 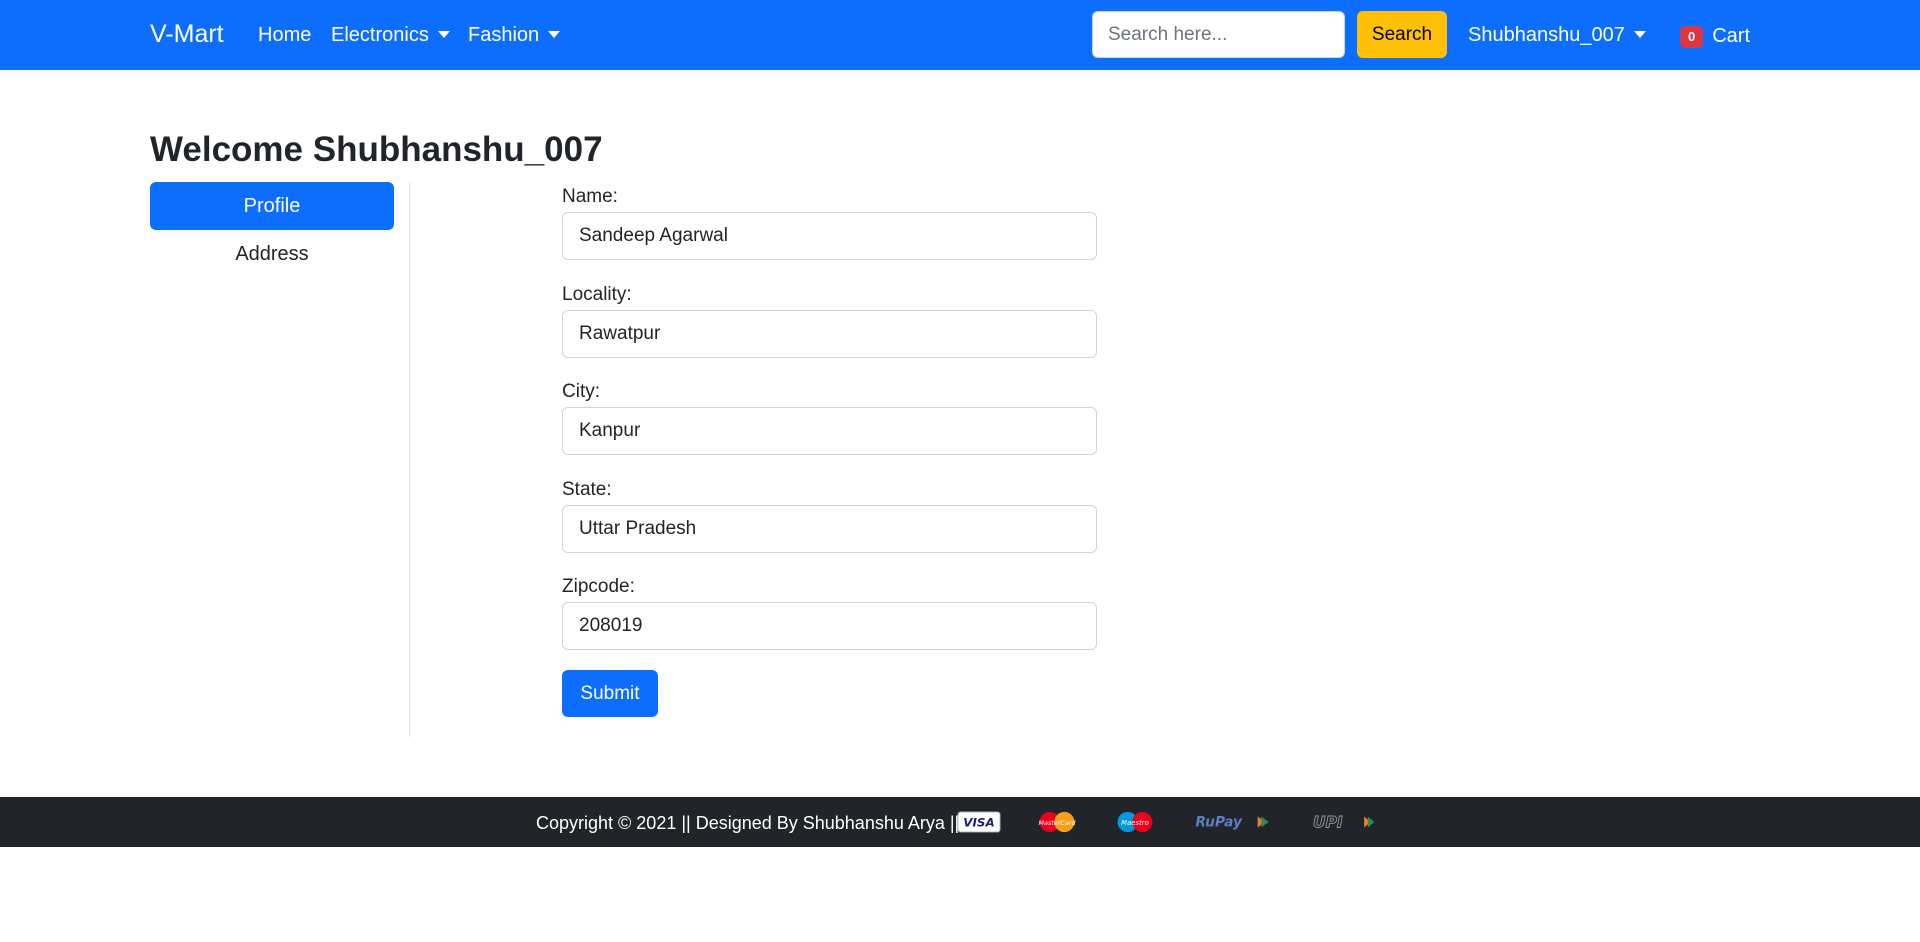 What do you see at coordinates (829, 236) in the screenshot?
I see `name-field` at bounding box center [829, 236].